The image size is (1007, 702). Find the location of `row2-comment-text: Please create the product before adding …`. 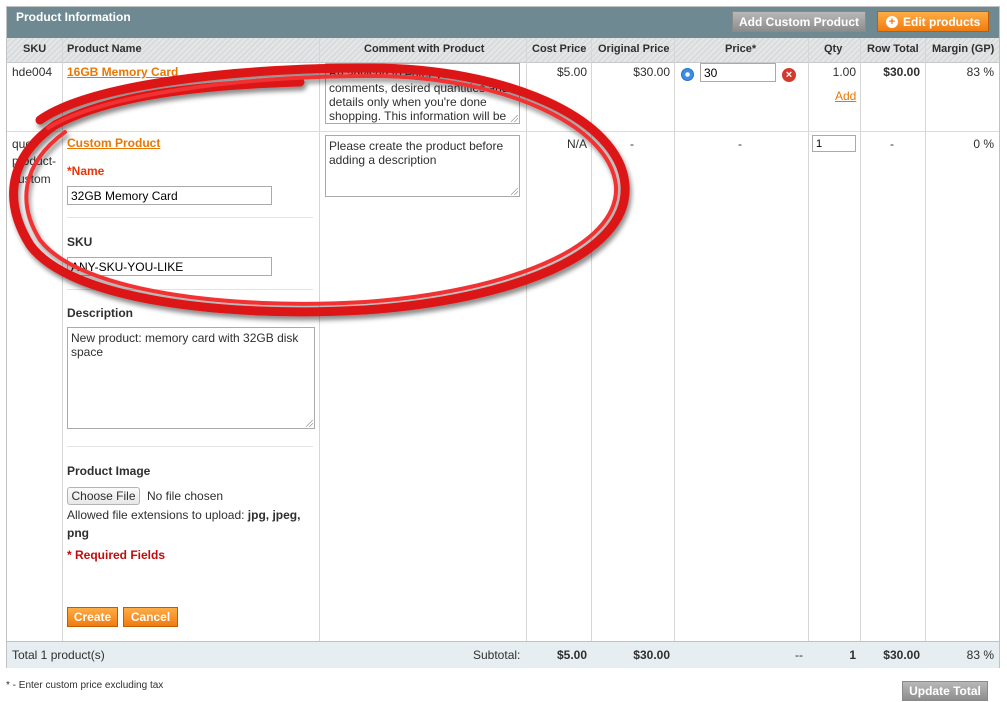

row2-comment-text: Please create the product before adding … is located at coordinates (416, 153).